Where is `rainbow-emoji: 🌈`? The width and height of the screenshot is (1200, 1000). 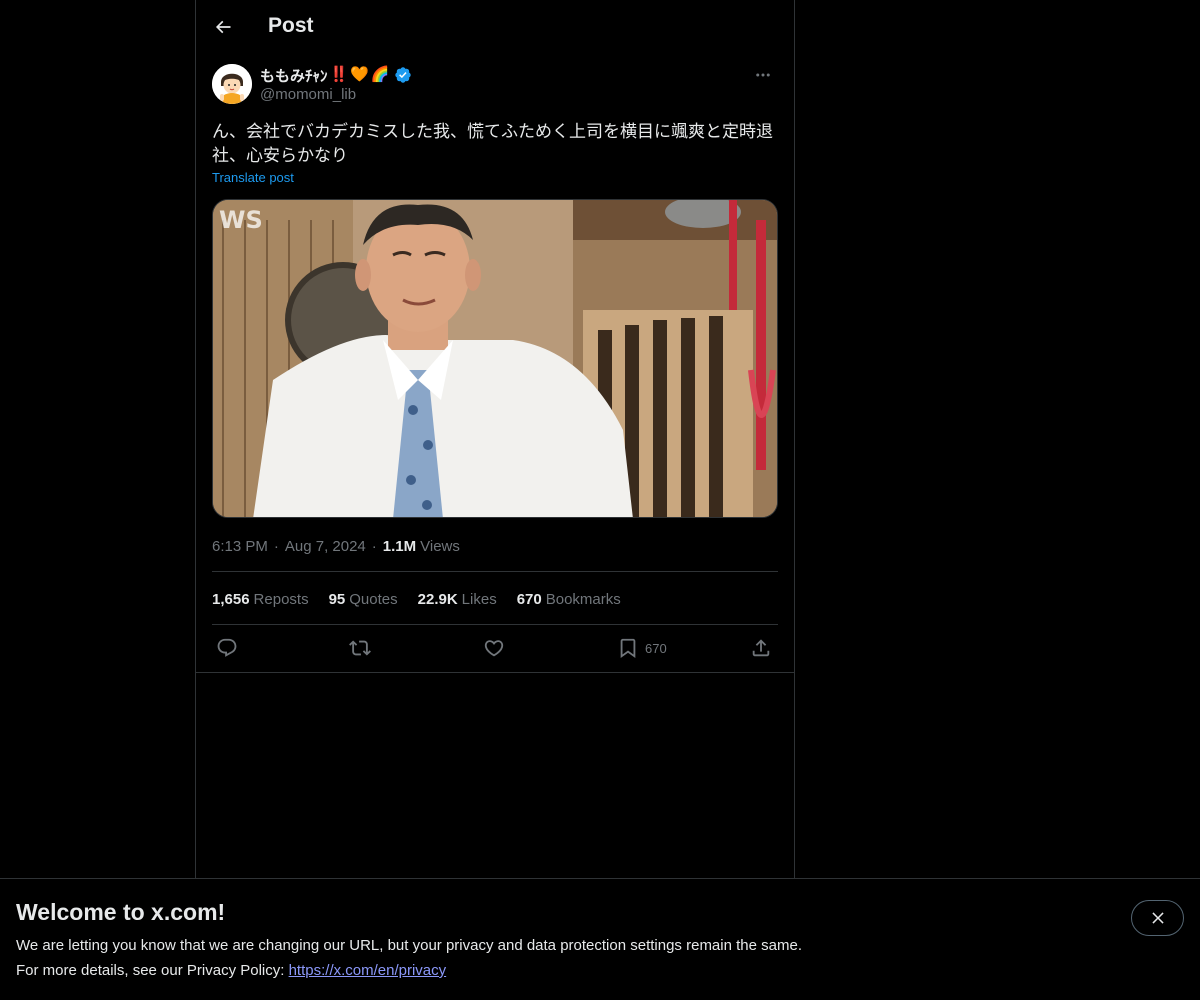 rainbow-emoji: 🌈 is located at coordinates (380, 74).